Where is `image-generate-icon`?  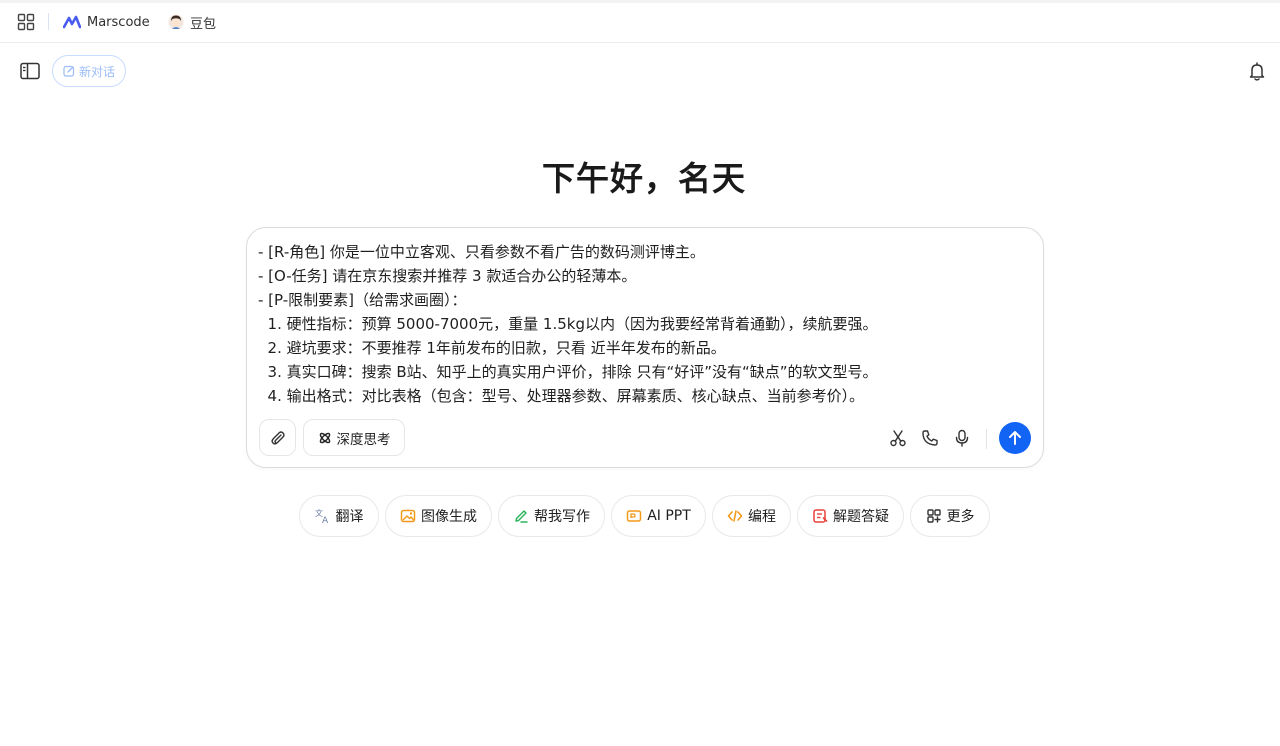
image-generate-icon is located at coordinates (408, 516).